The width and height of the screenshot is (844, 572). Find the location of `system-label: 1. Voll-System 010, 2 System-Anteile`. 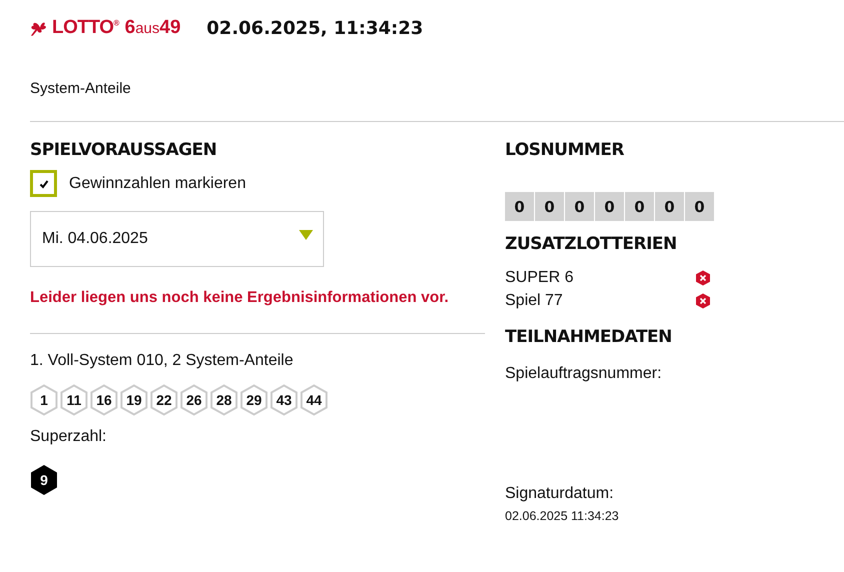

system-label: 1. Voll-System 010, 2 System-Anteile is located at coordinates (162, 361).